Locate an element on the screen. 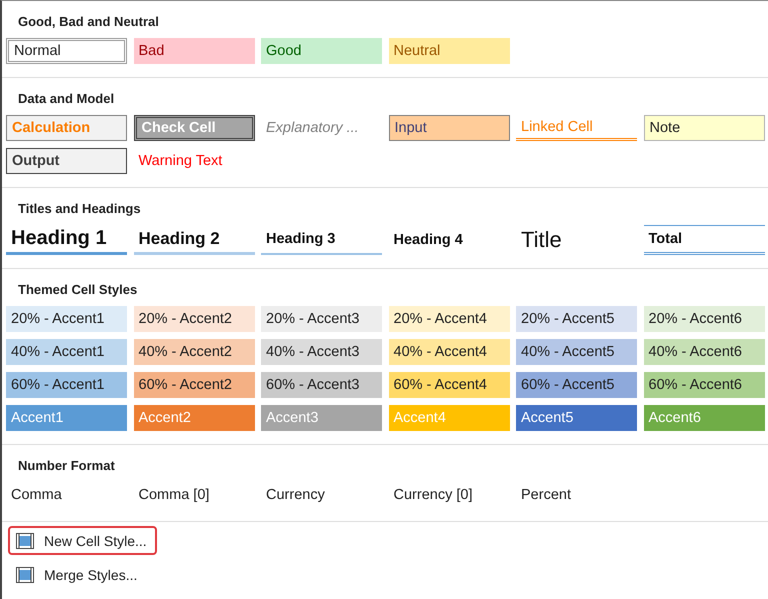  cell-style-option: 60% - Accent1 is located at coordinates (66, 385).